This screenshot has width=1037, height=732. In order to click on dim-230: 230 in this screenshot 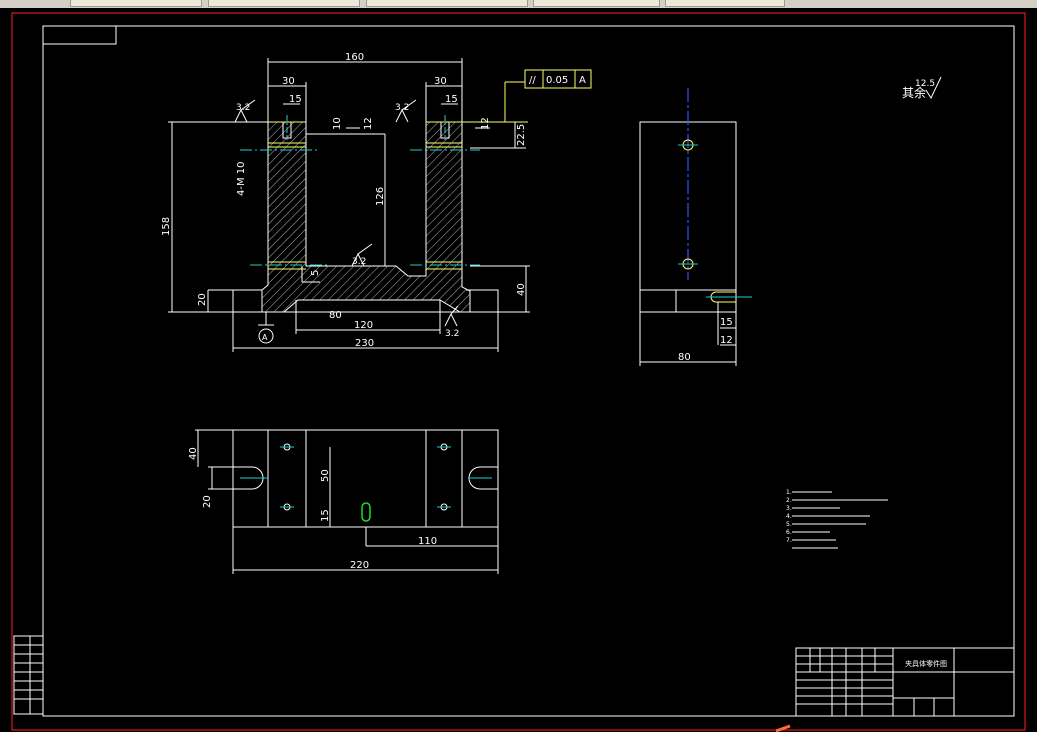, I will do `click(364, 343)`.